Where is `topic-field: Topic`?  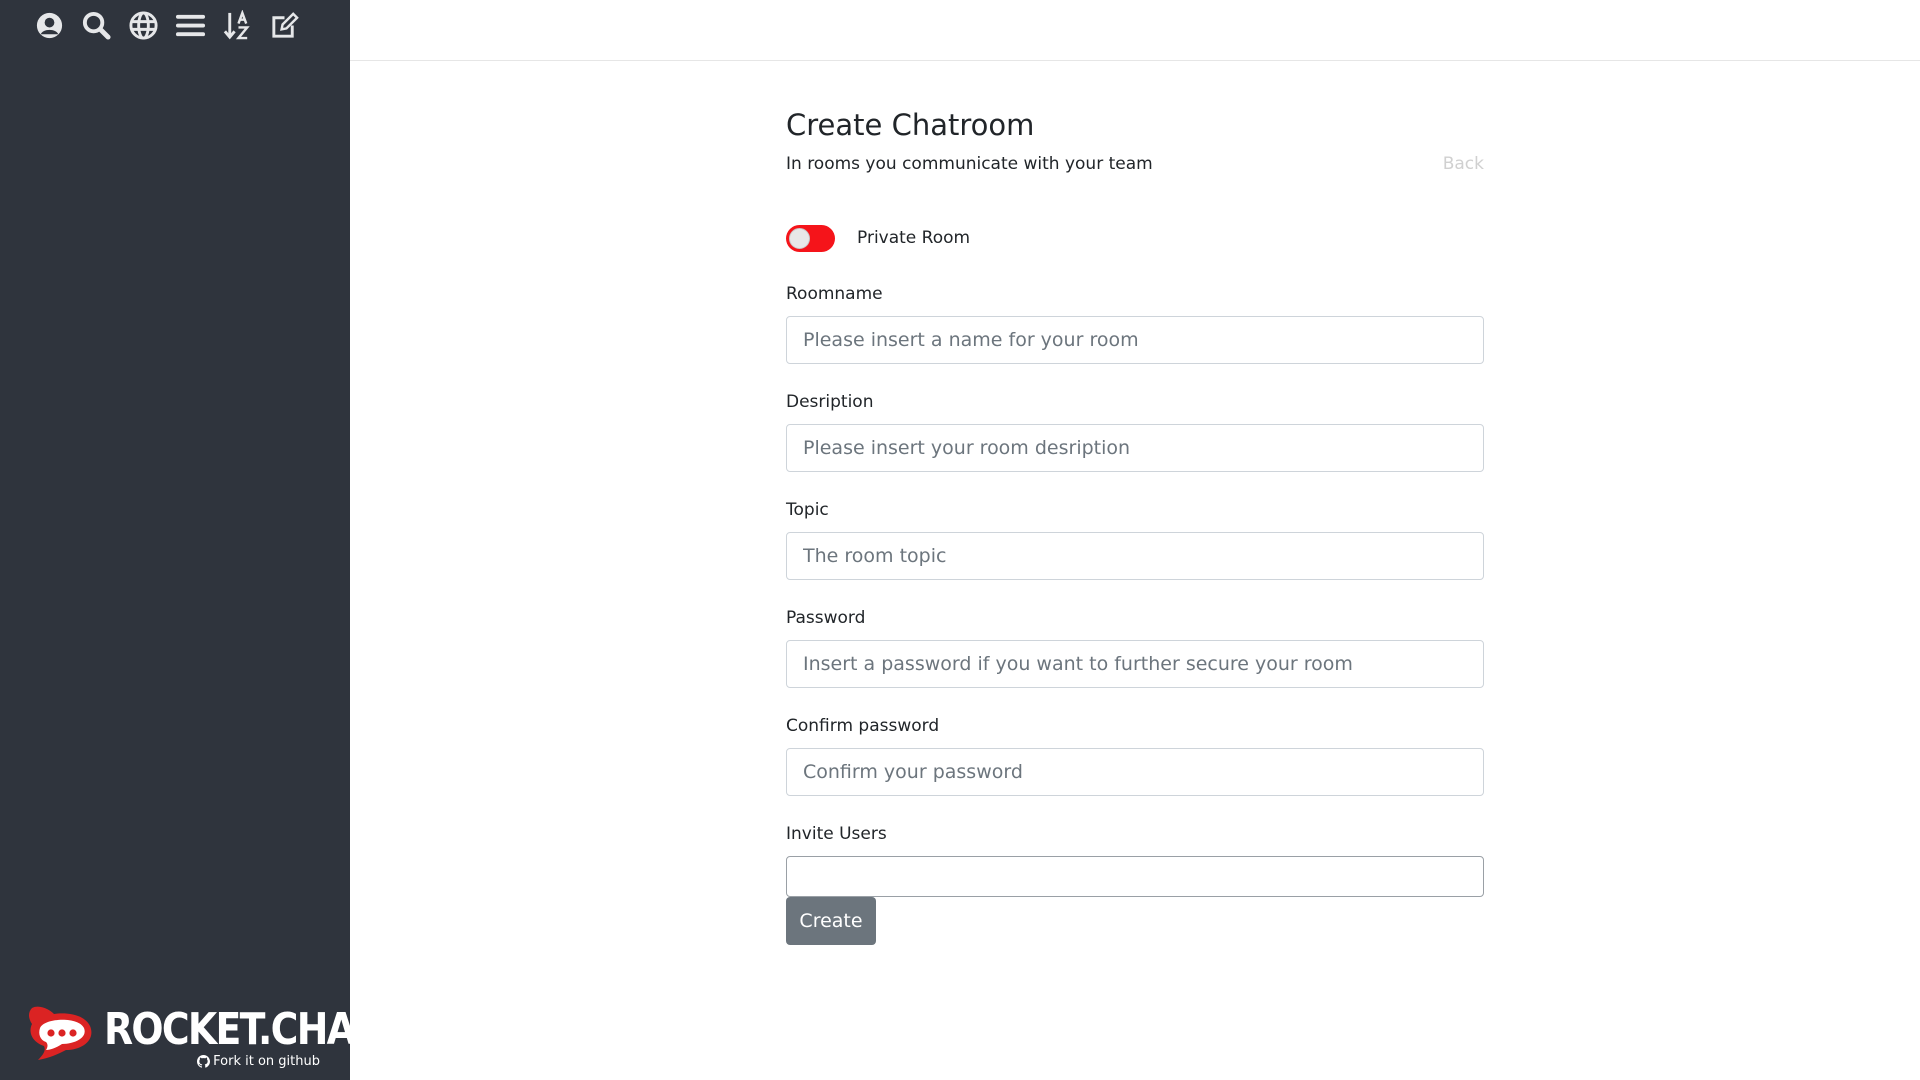
topic-field: Topic is located at coordinates (1135, 539).